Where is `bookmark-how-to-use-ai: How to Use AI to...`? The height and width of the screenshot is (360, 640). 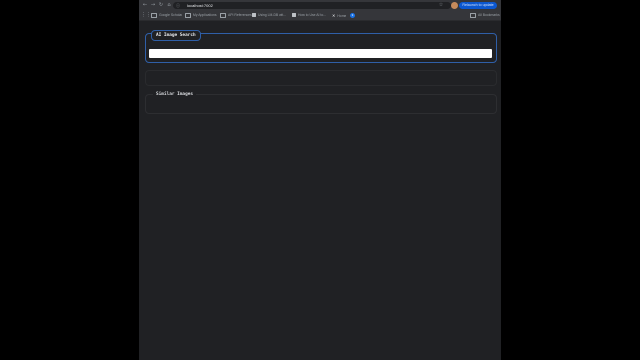
bookmark-how-to-use-ai: How to Use AI to... is located at coordinates (311, 15).